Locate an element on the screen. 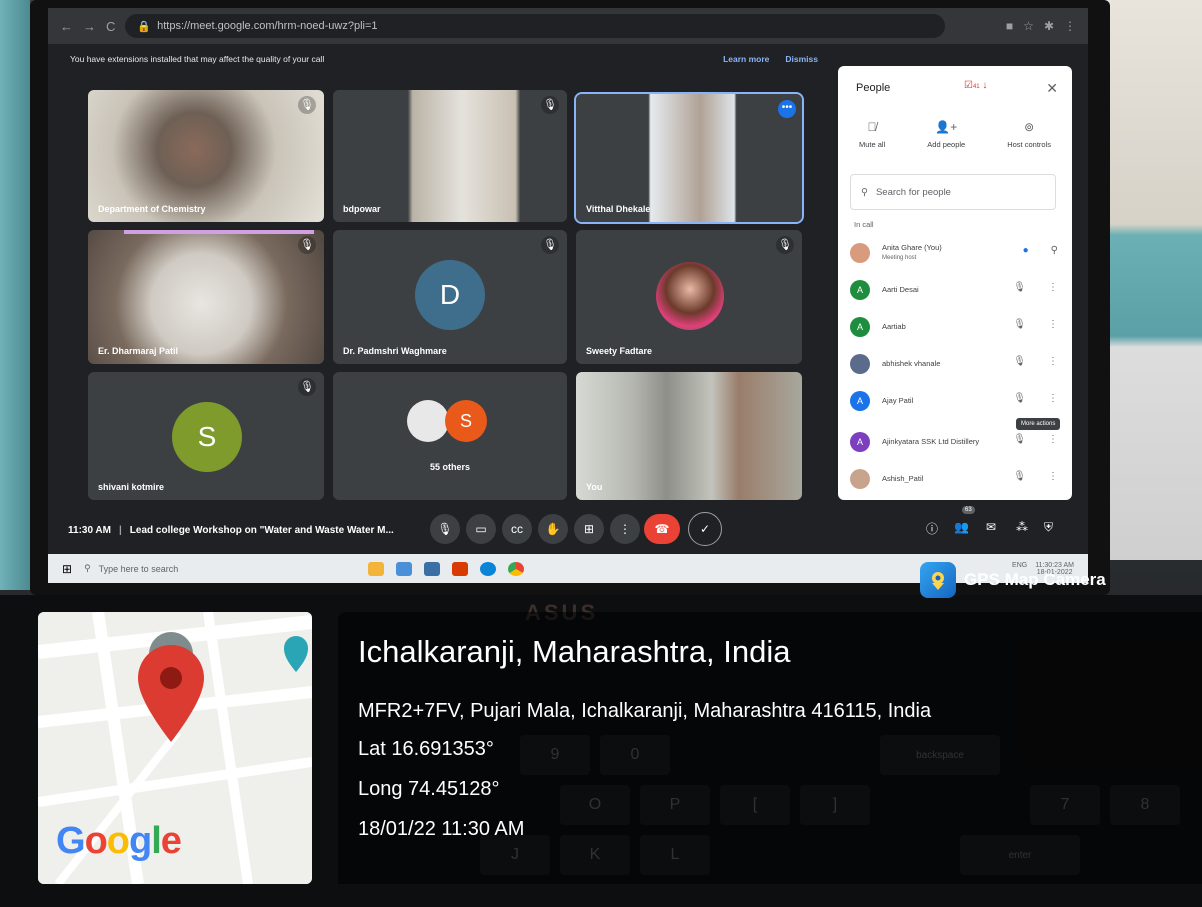  star-icon: ☆ is located at coordinates (1028, 26).